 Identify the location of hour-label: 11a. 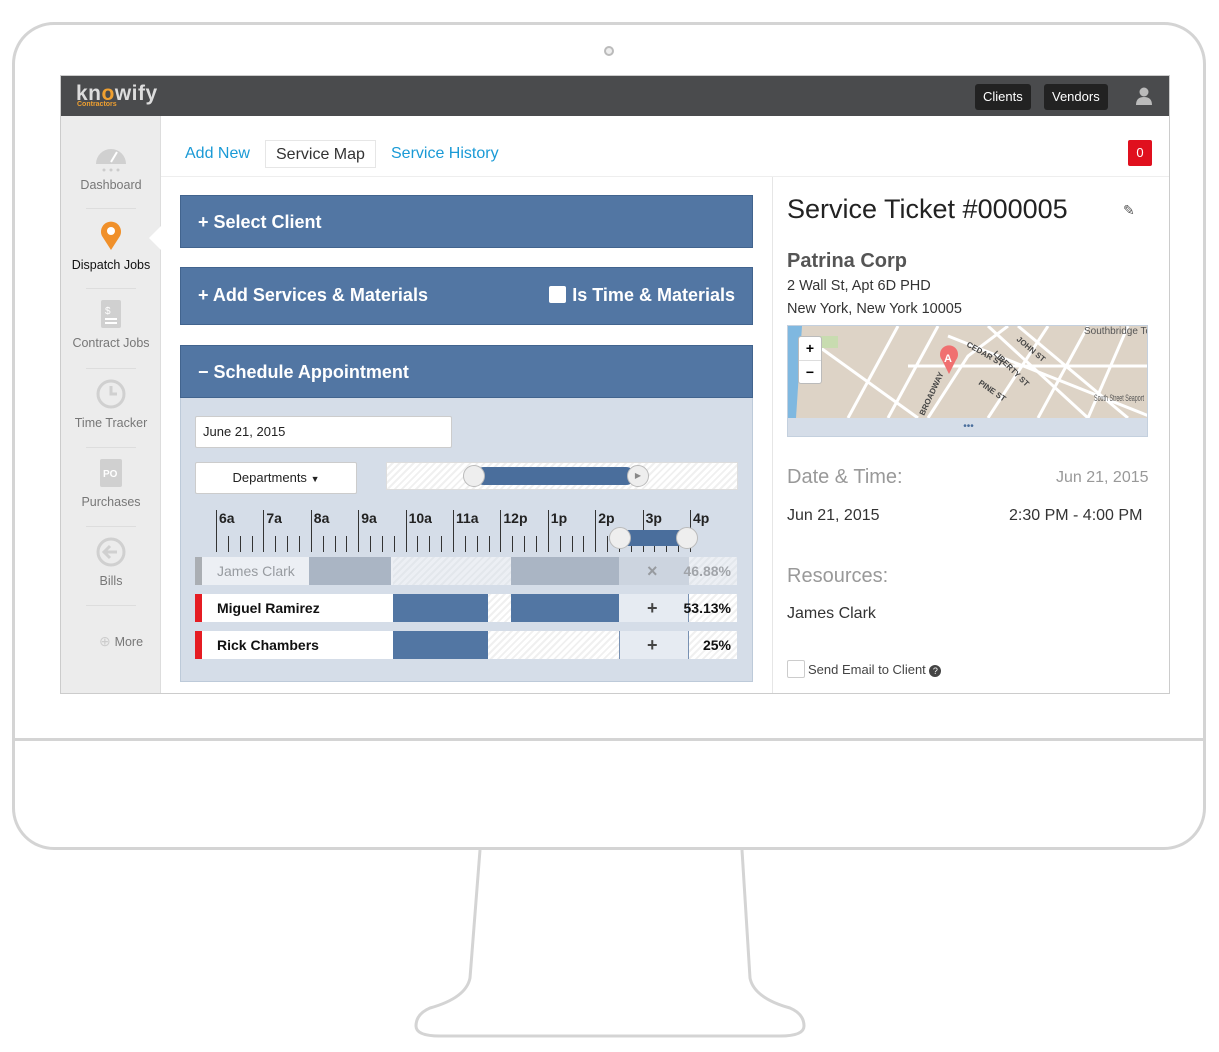
(467, 518).